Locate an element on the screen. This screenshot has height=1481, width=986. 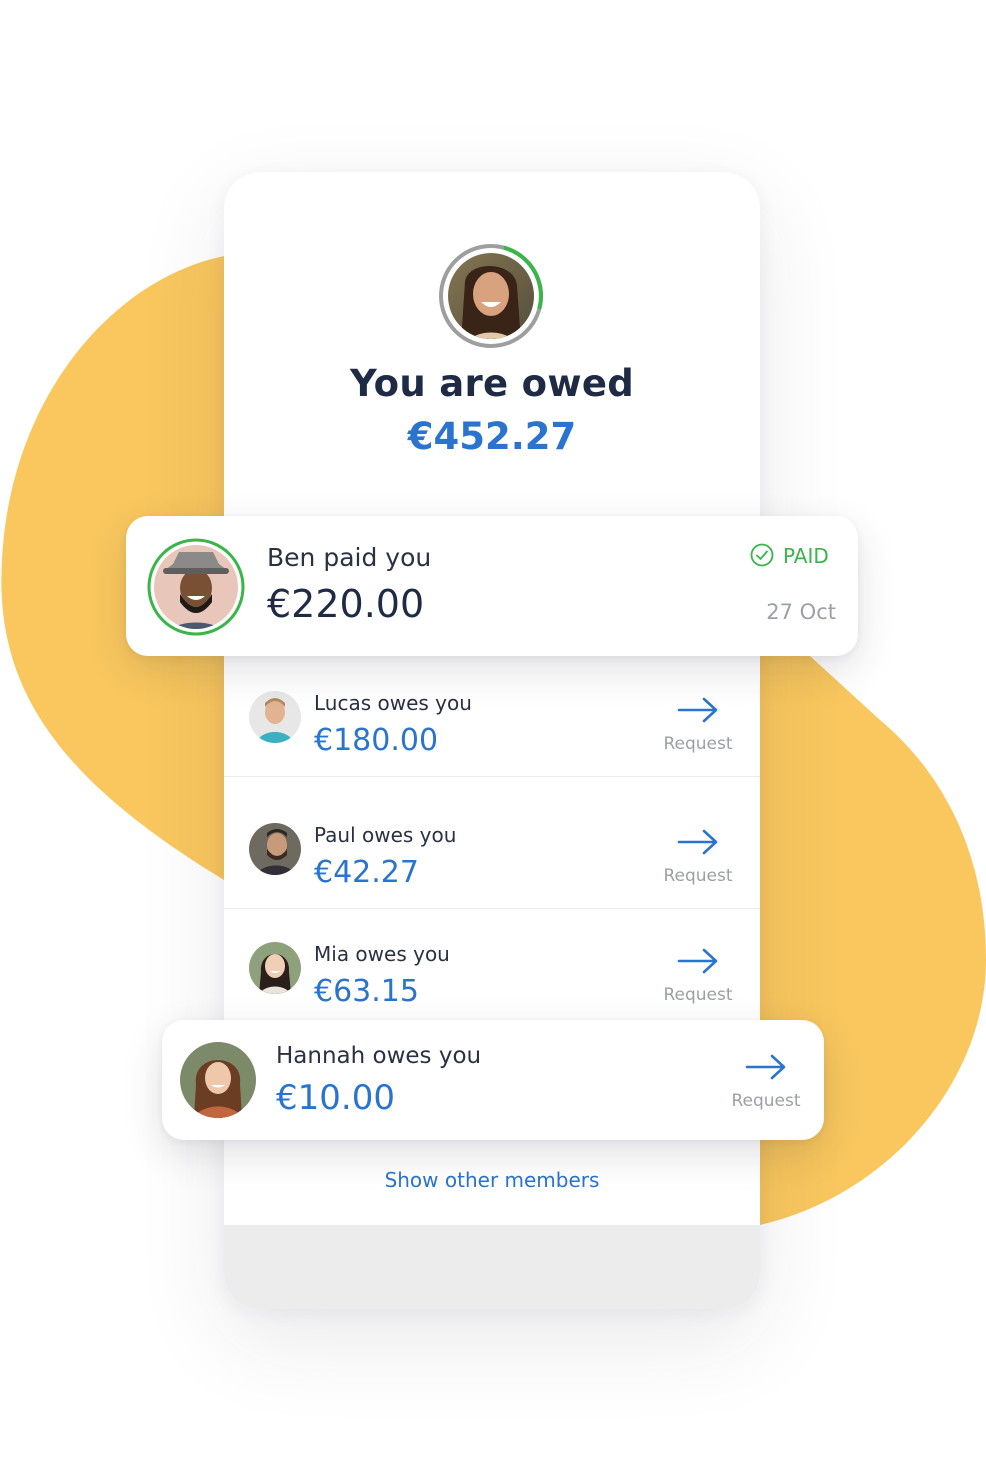
member-name: Paul owes you is located at coordinates (385, 835).